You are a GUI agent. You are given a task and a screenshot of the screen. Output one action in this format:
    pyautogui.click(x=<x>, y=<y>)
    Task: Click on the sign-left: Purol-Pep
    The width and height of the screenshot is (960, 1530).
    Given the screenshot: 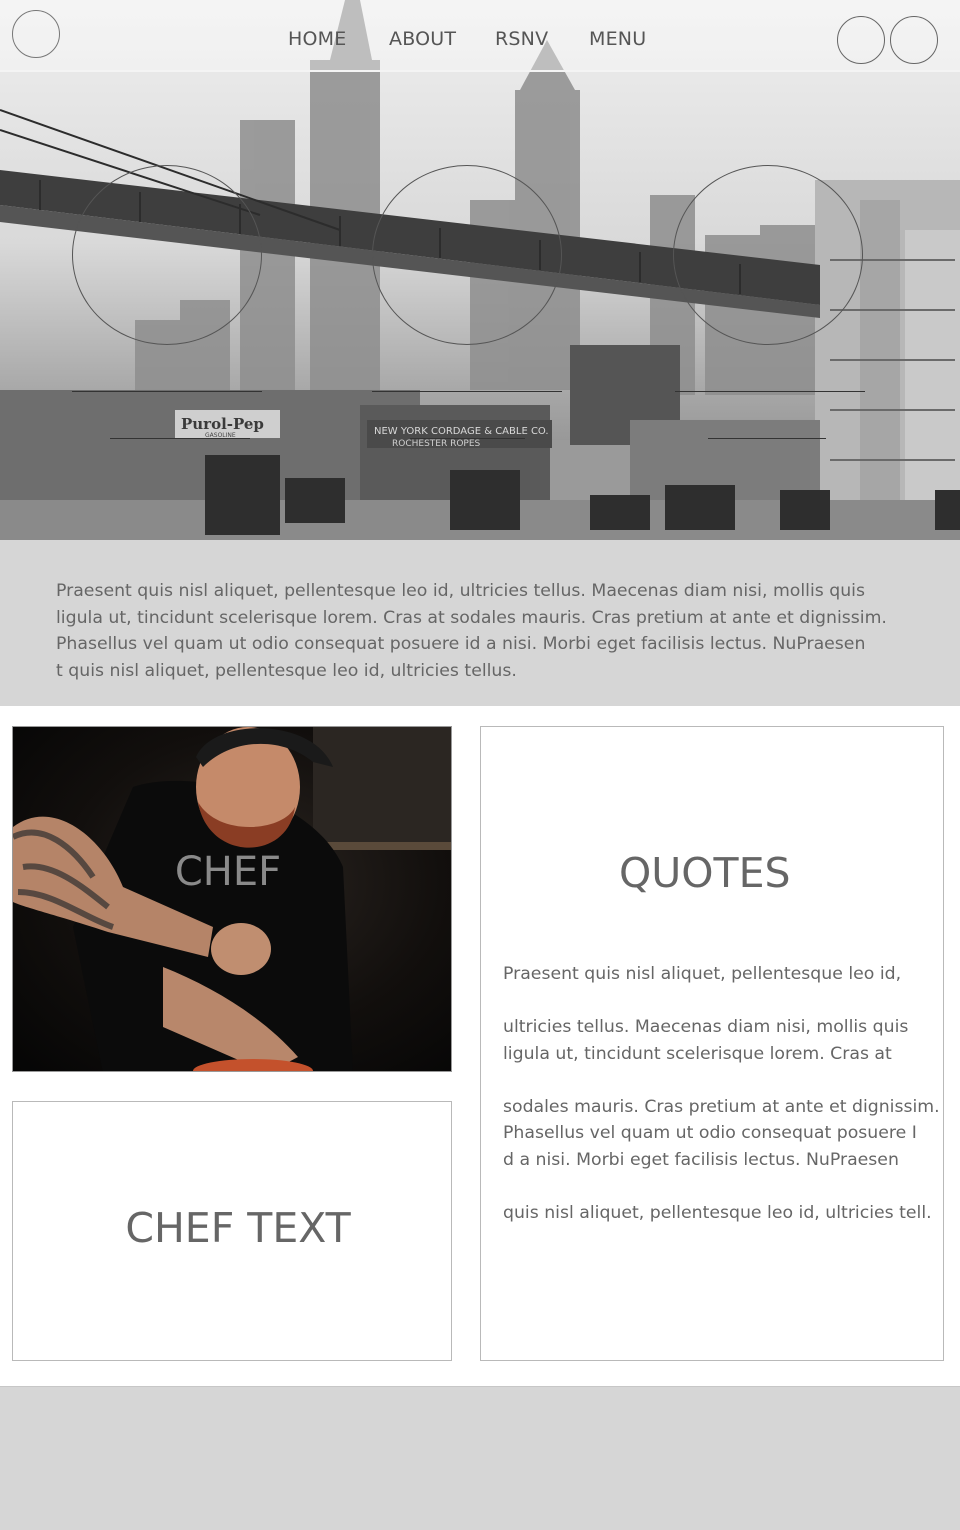 What is the action you would take?
    pyautogui.click(x=222, y=424)
    